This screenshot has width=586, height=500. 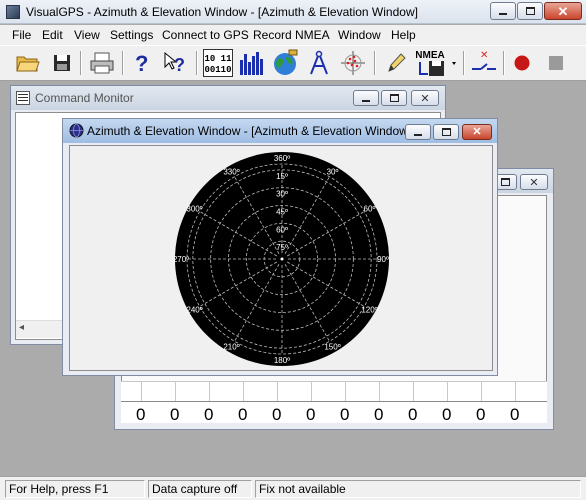 I want to click on globe-satellite-icon, so click(x=286, y=62).